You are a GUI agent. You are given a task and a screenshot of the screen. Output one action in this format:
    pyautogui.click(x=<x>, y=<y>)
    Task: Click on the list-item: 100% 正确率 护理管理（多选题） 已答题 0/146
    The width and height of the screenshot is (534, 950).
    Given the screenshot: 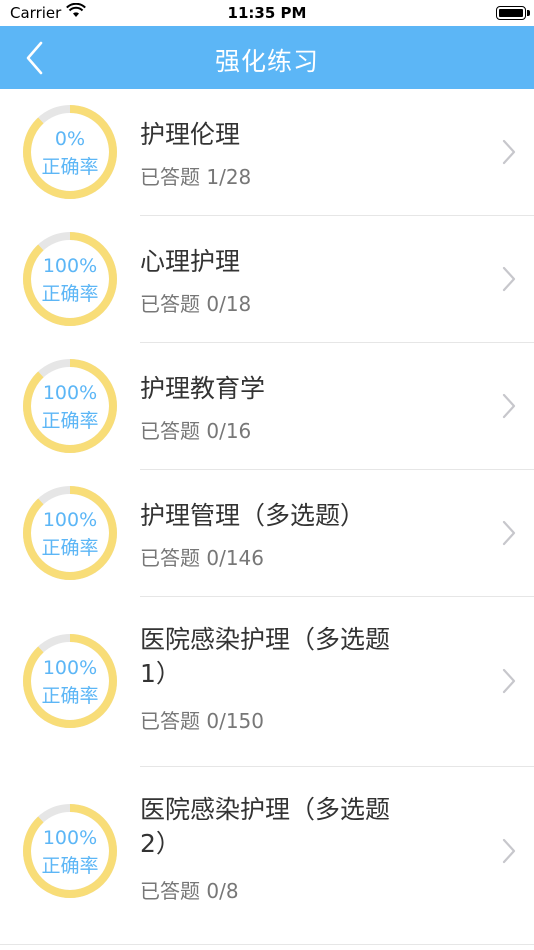 What is the action you would take?
    pyautogui.click(x=267, y=533)
    